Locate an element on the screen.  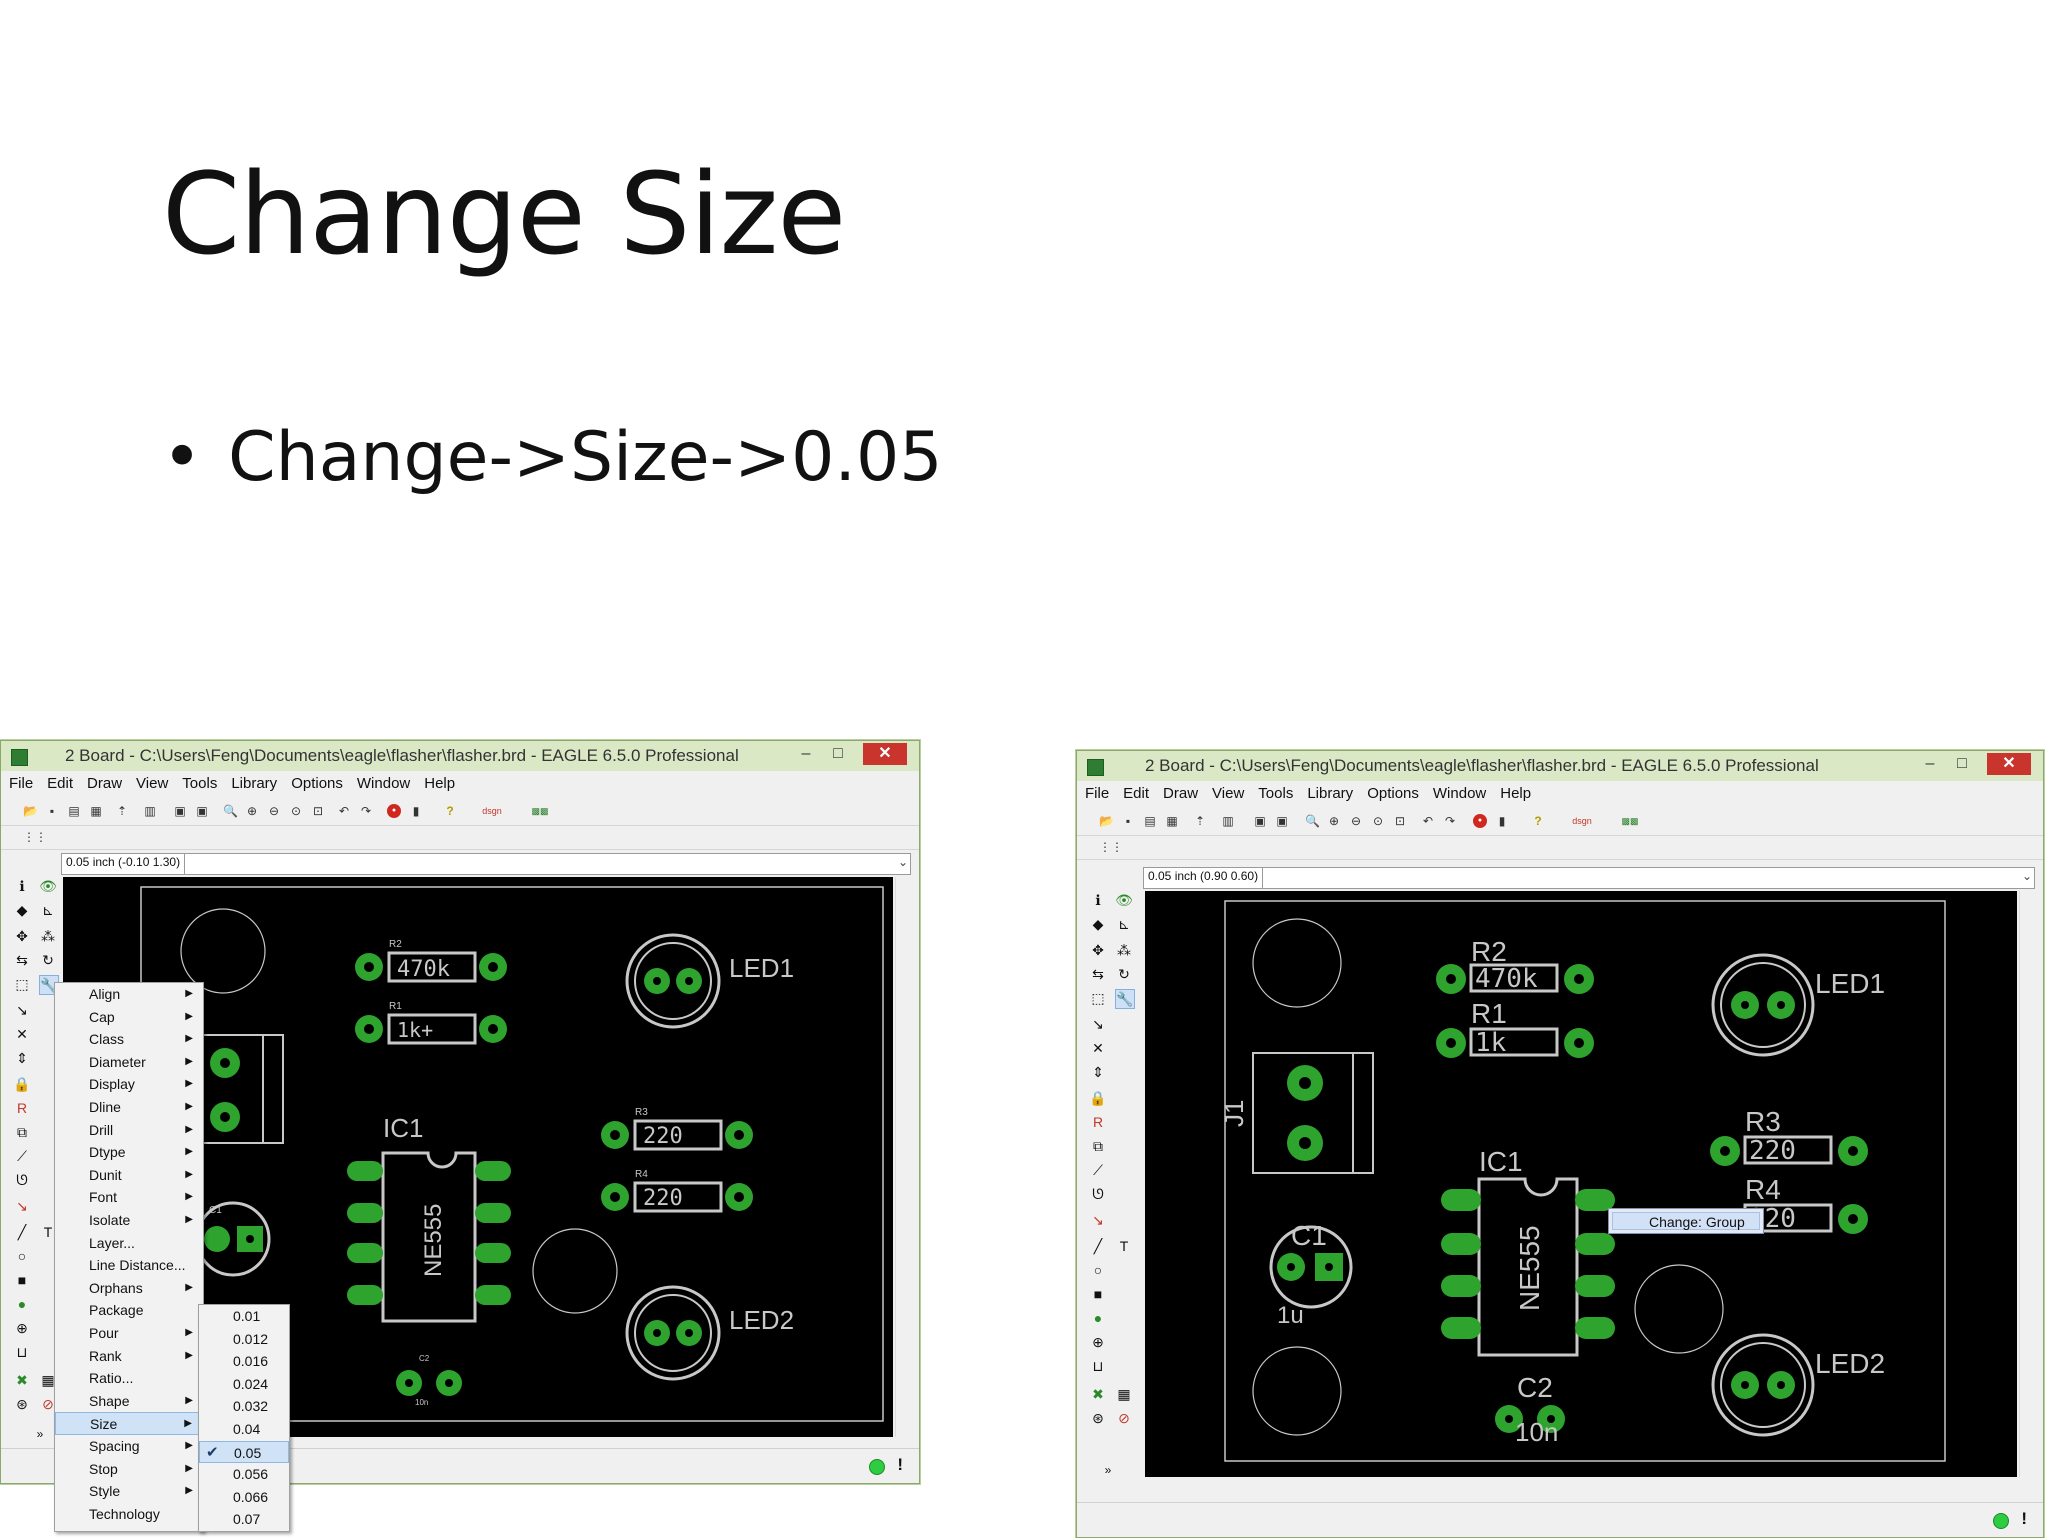
miter-icon: ⟋ is located at coordinates (22, 1156).